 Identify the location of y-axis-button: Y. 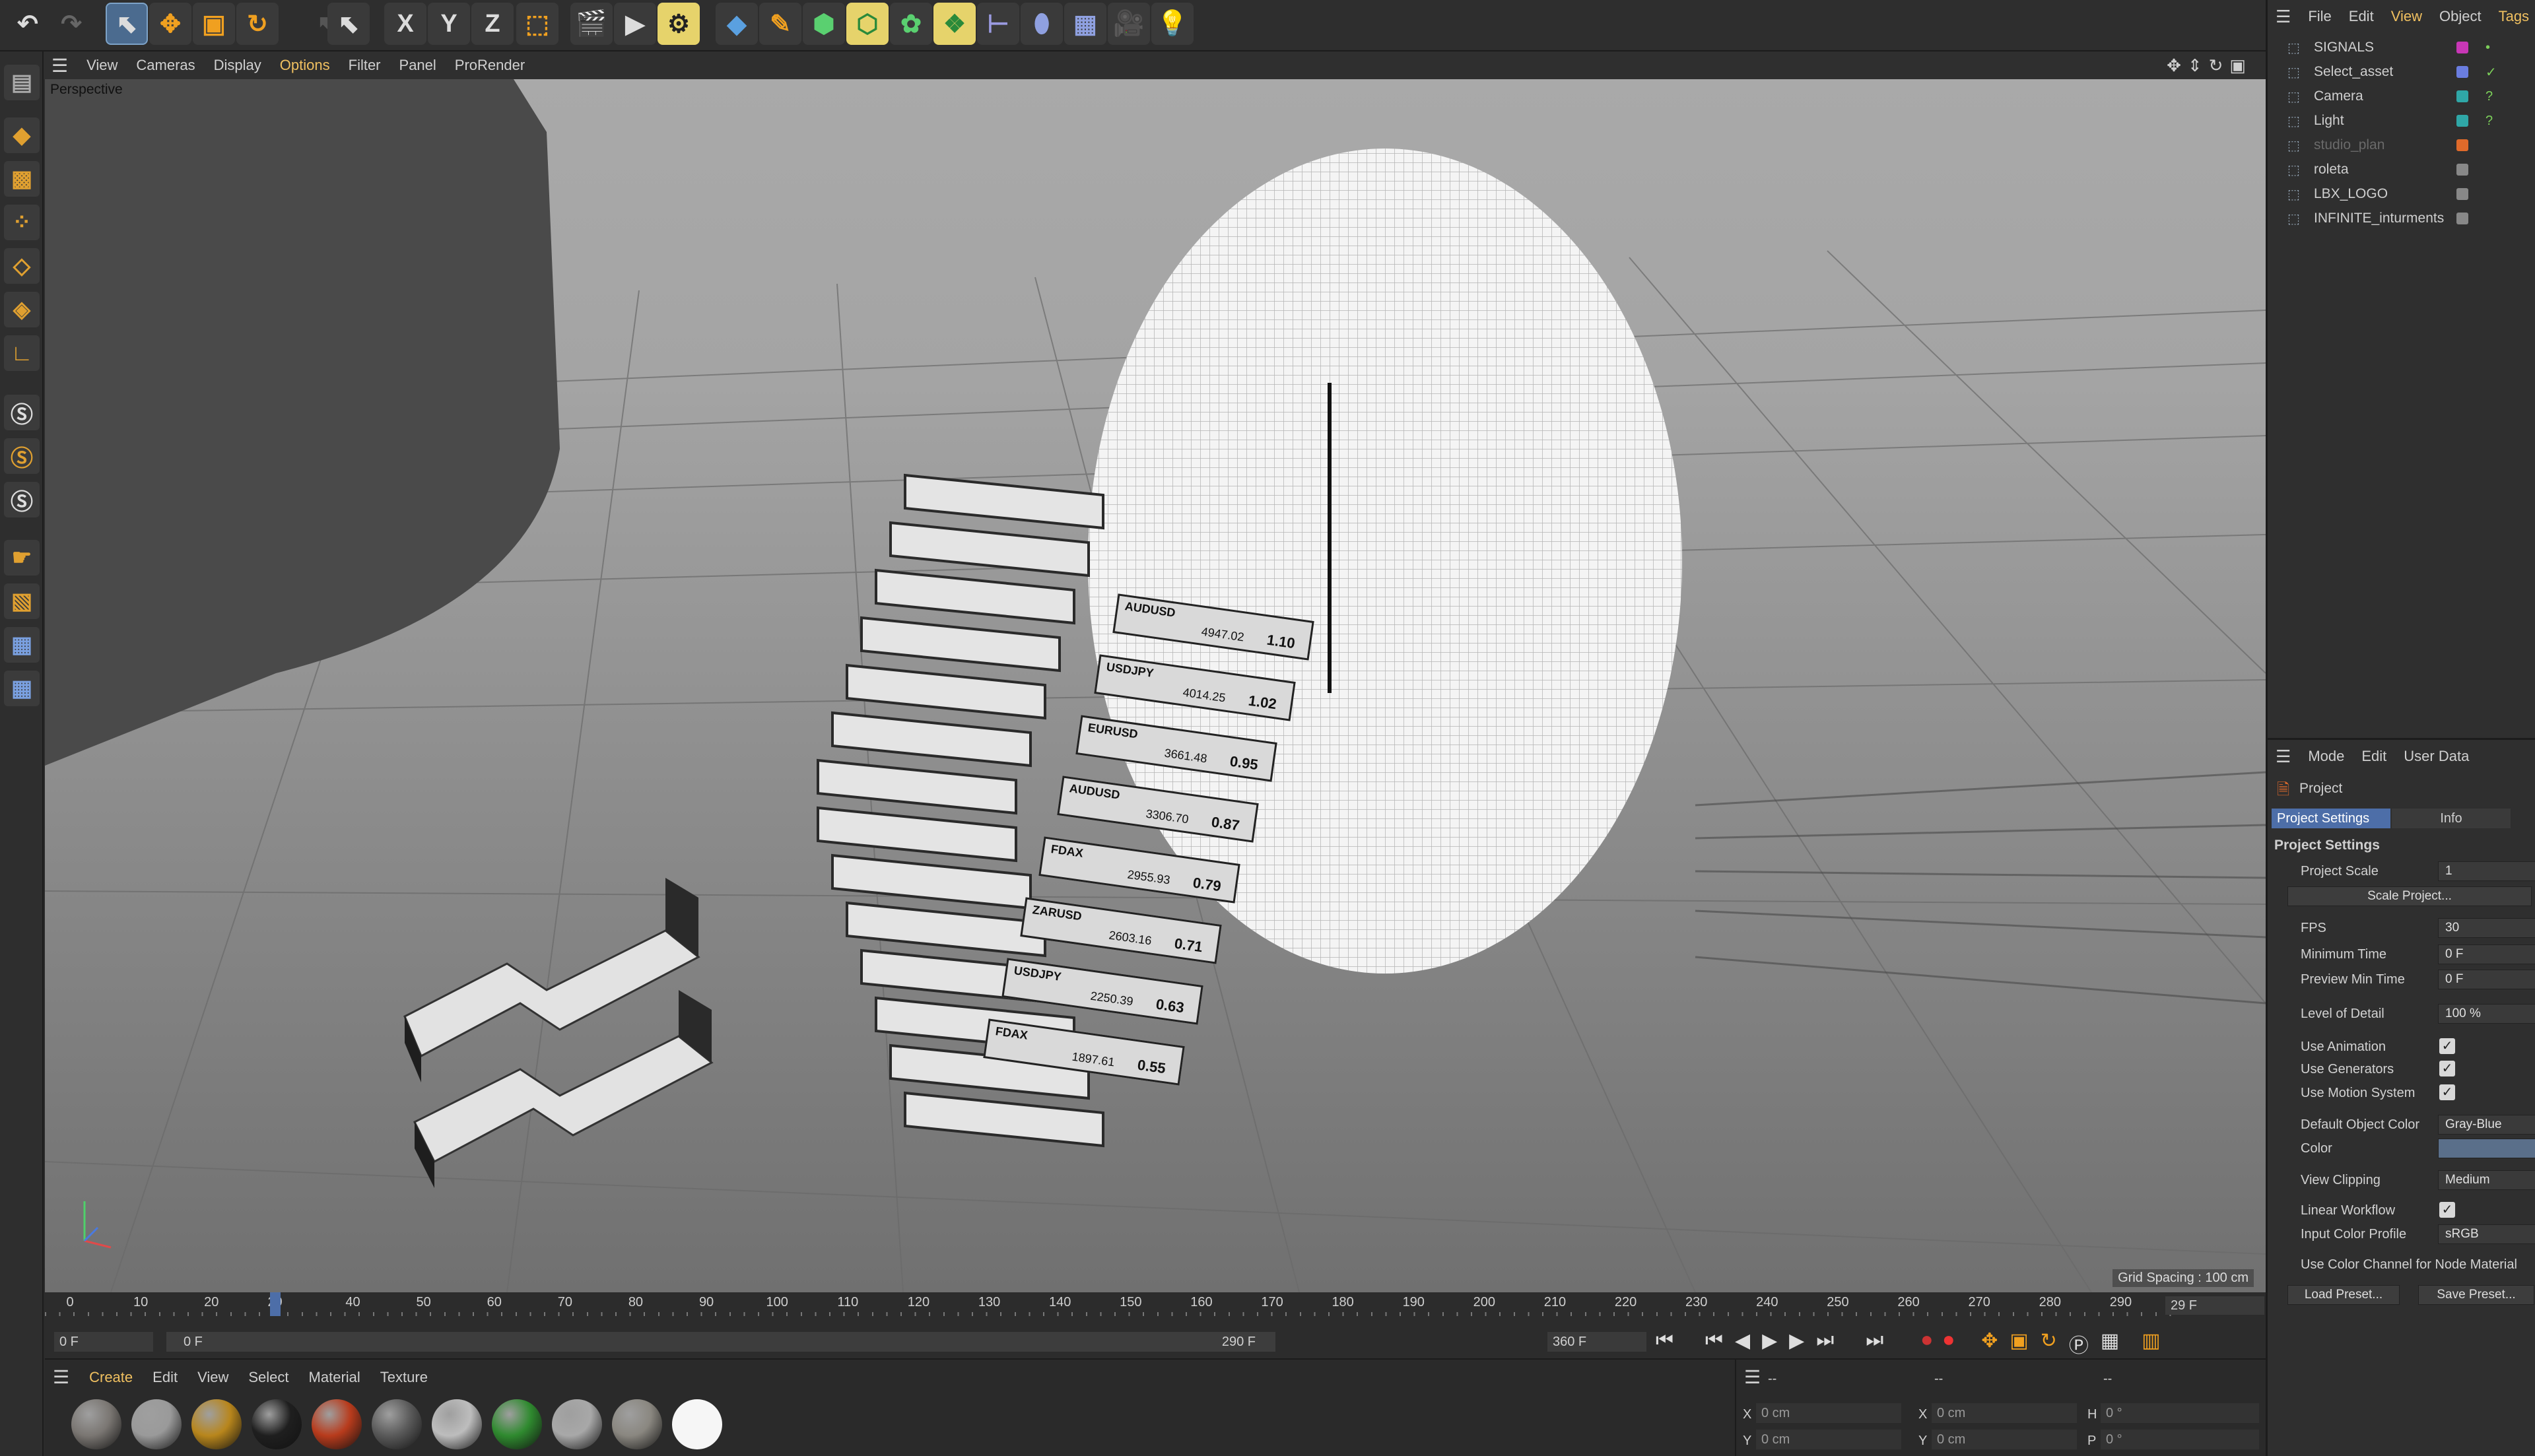
(449, 24).